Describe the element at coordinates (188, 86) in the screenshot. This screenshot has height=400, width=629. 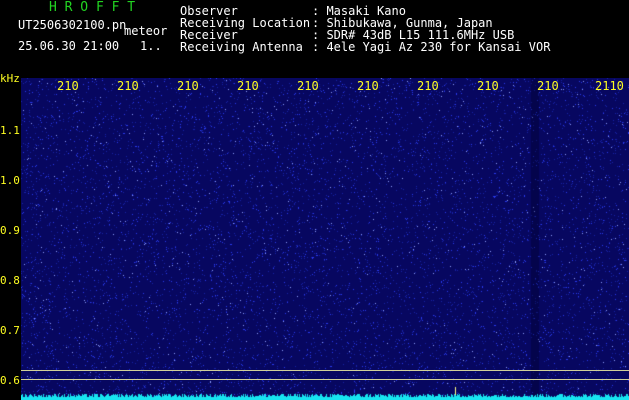
I see `x-tick-3: 210` at that location.